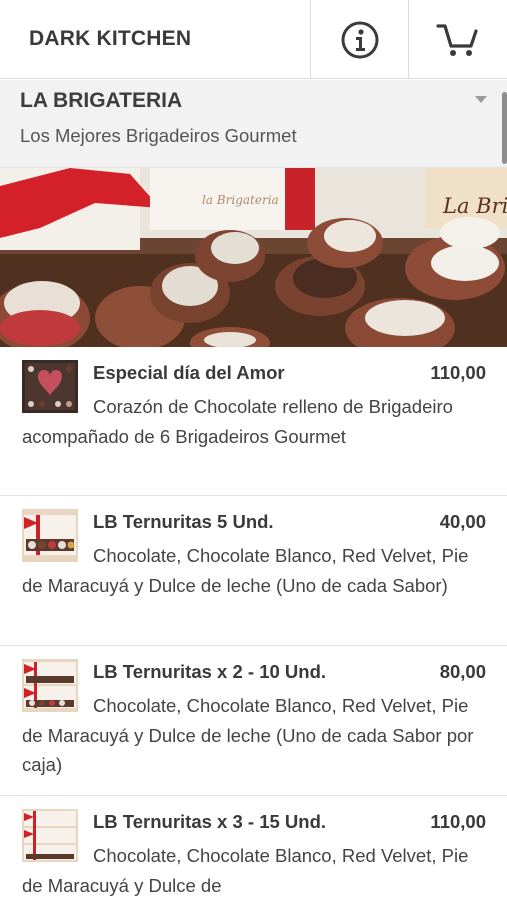  I want to click on scrollbar, so click(504, 128).